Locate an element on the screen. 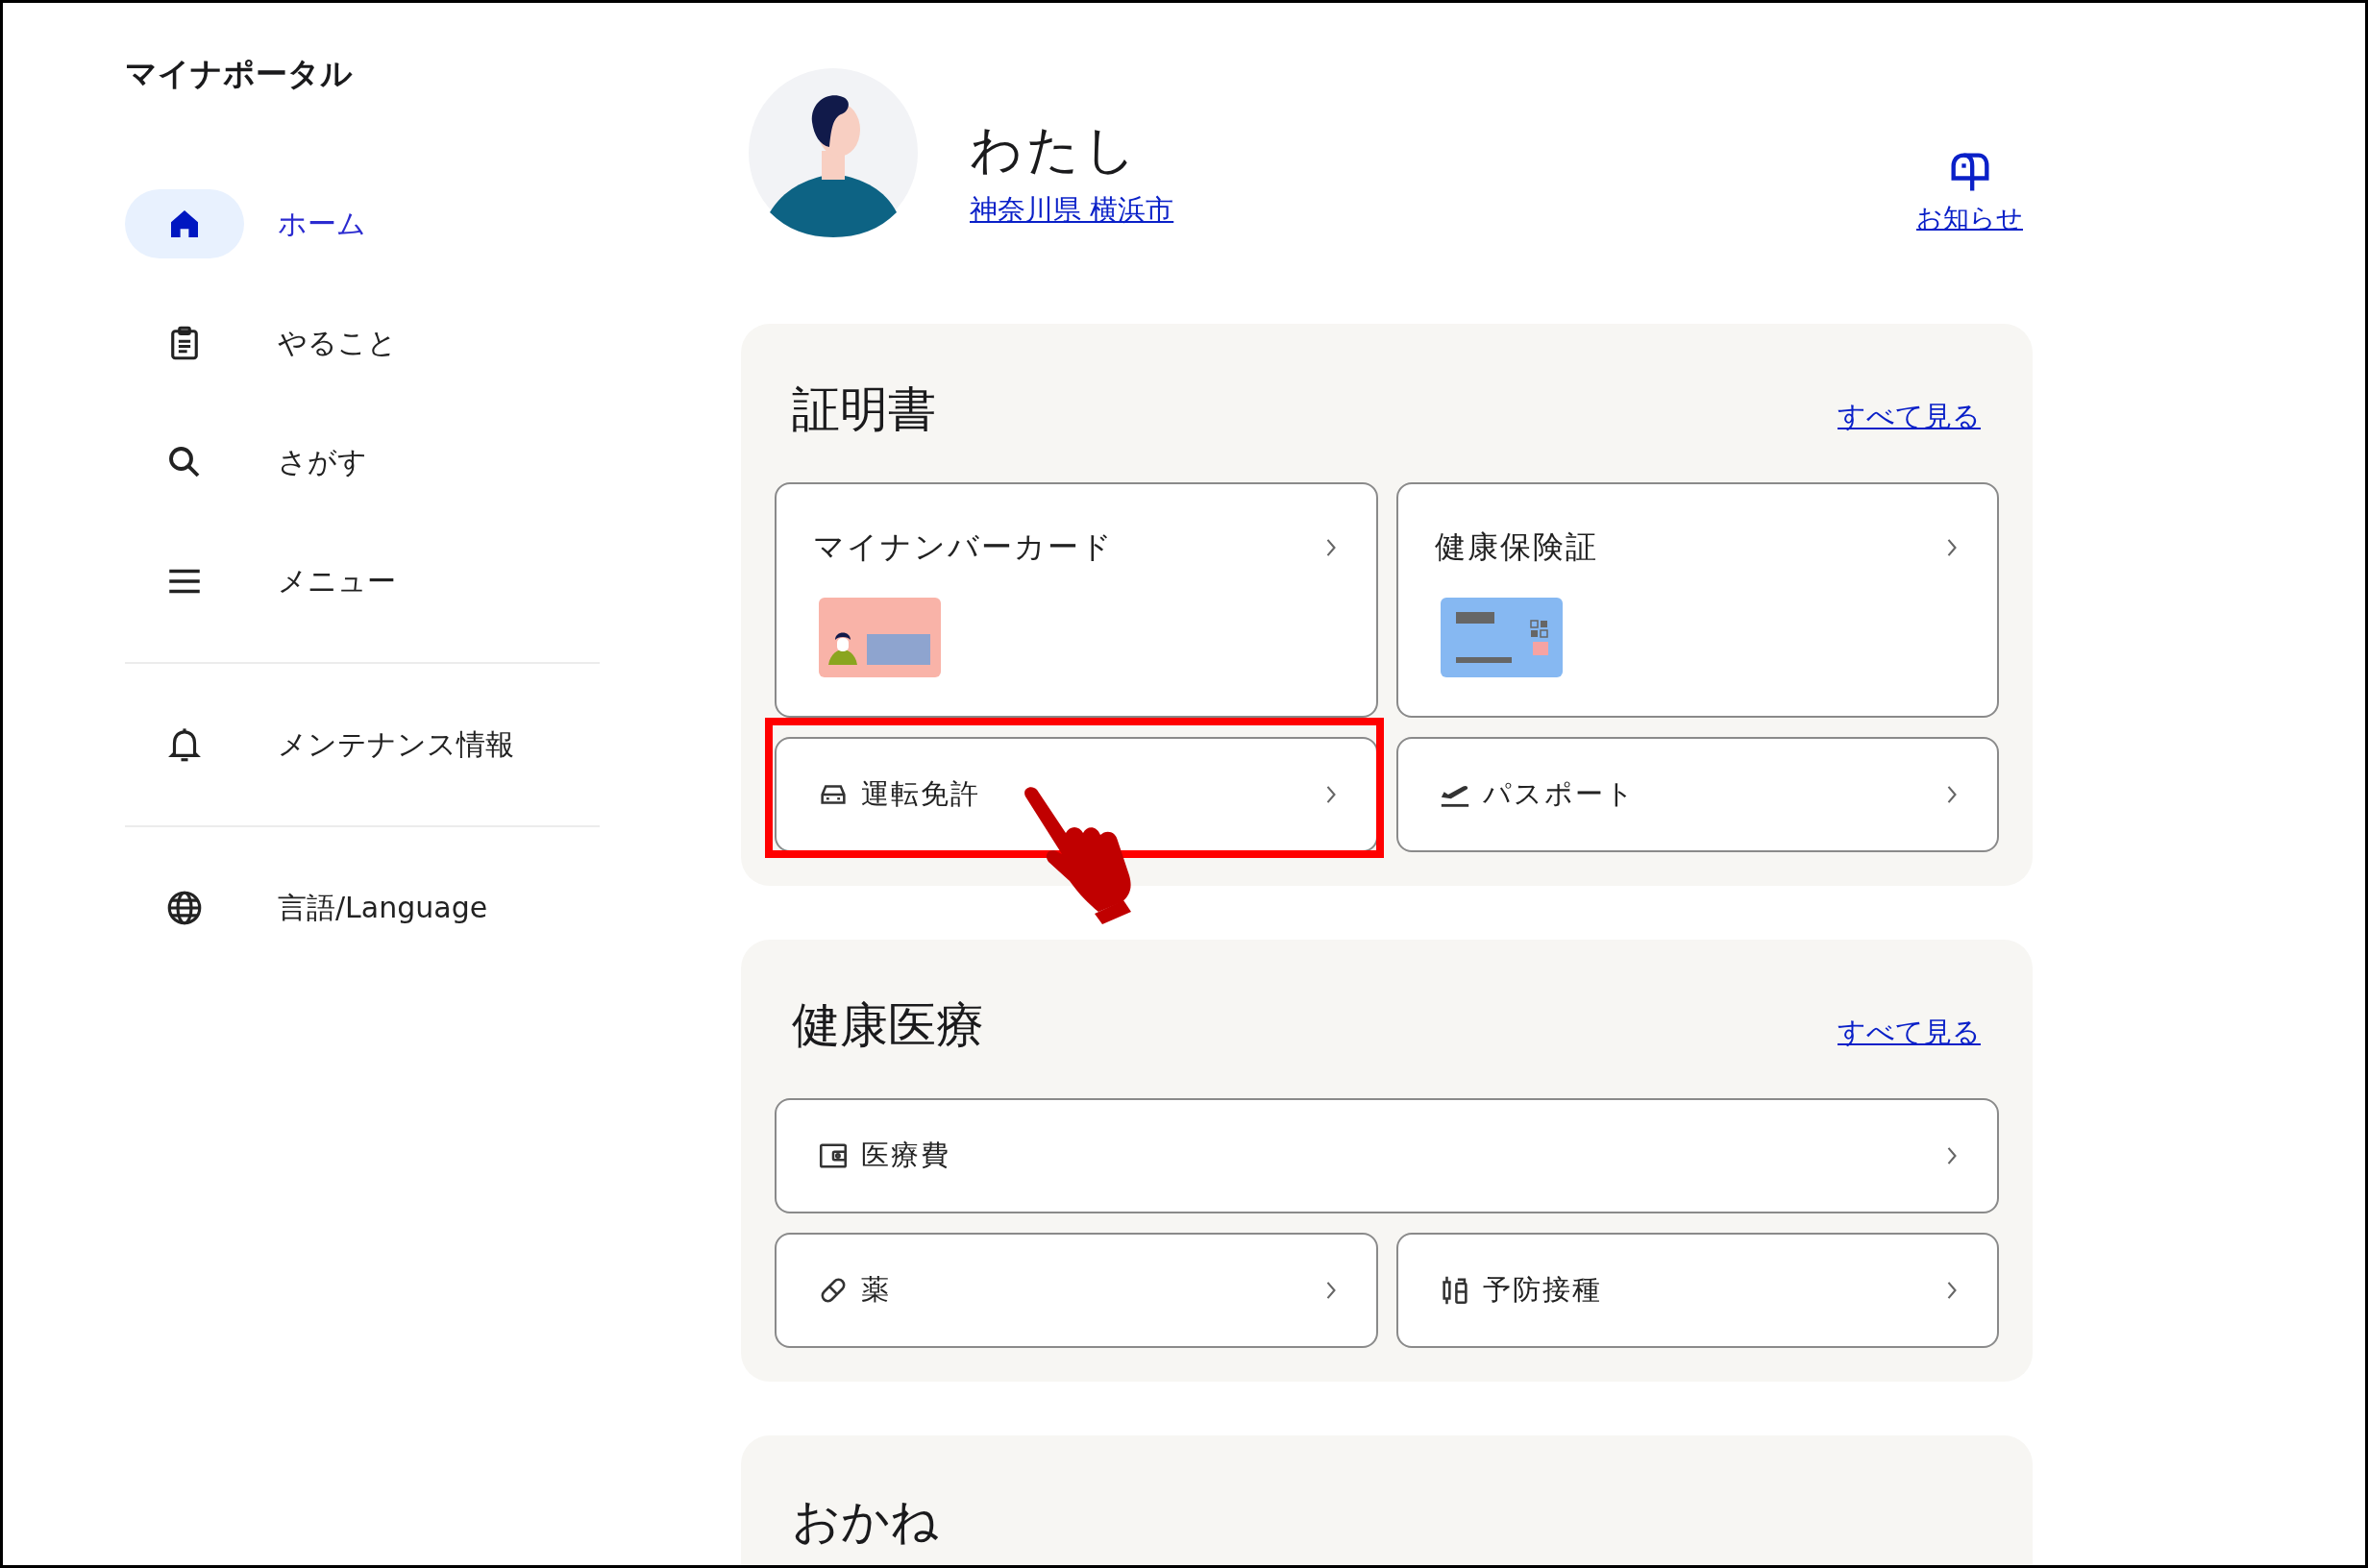 Image resolution: width=2368 pixels, height=1568 pixels. user-name: わたし is located at coordinates (1055, 149).